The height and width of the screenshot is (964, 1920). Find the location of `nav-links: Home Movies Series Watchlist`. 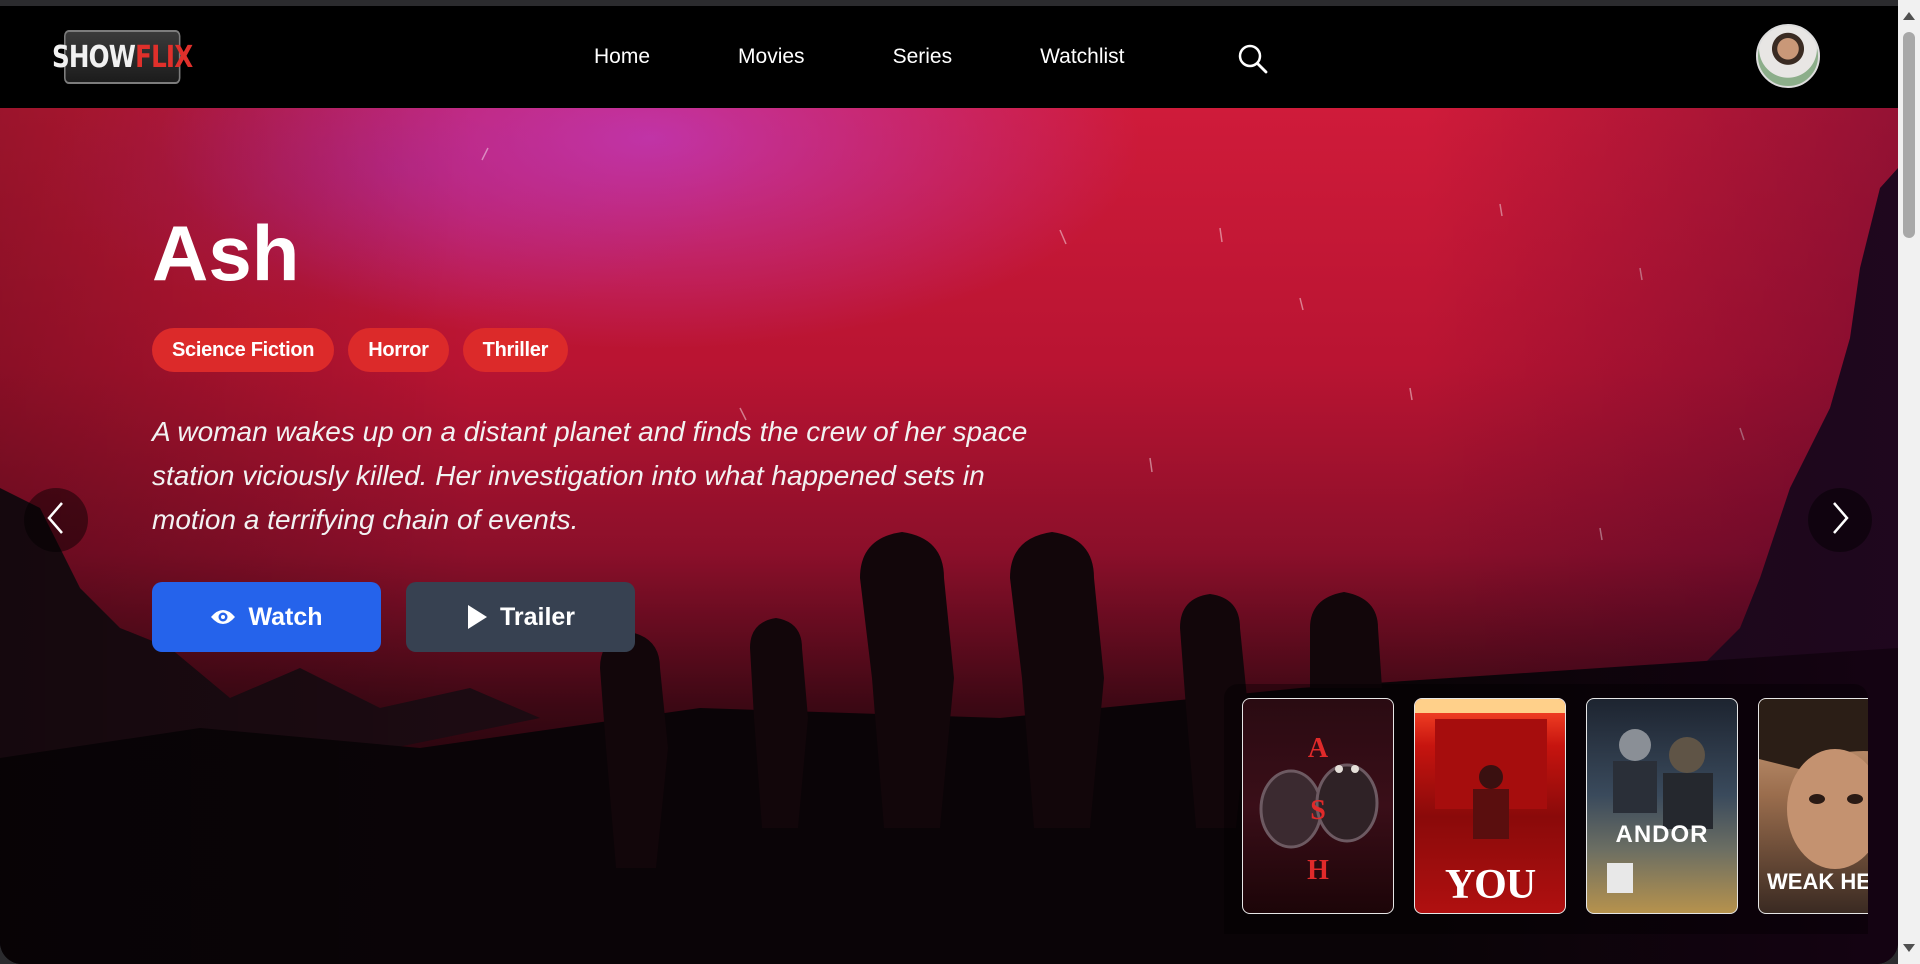

nav-links: Home Movies Series Watchlist is located at coordinates (859, 57).